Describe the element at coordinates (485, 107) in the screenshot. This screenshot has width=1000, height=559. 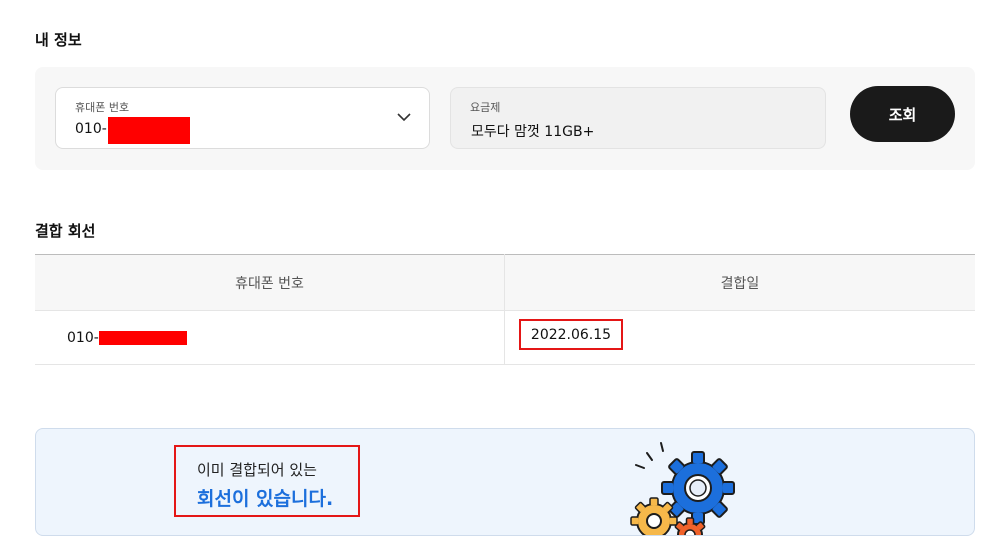
I see `plan-label: 요금제` at that location.